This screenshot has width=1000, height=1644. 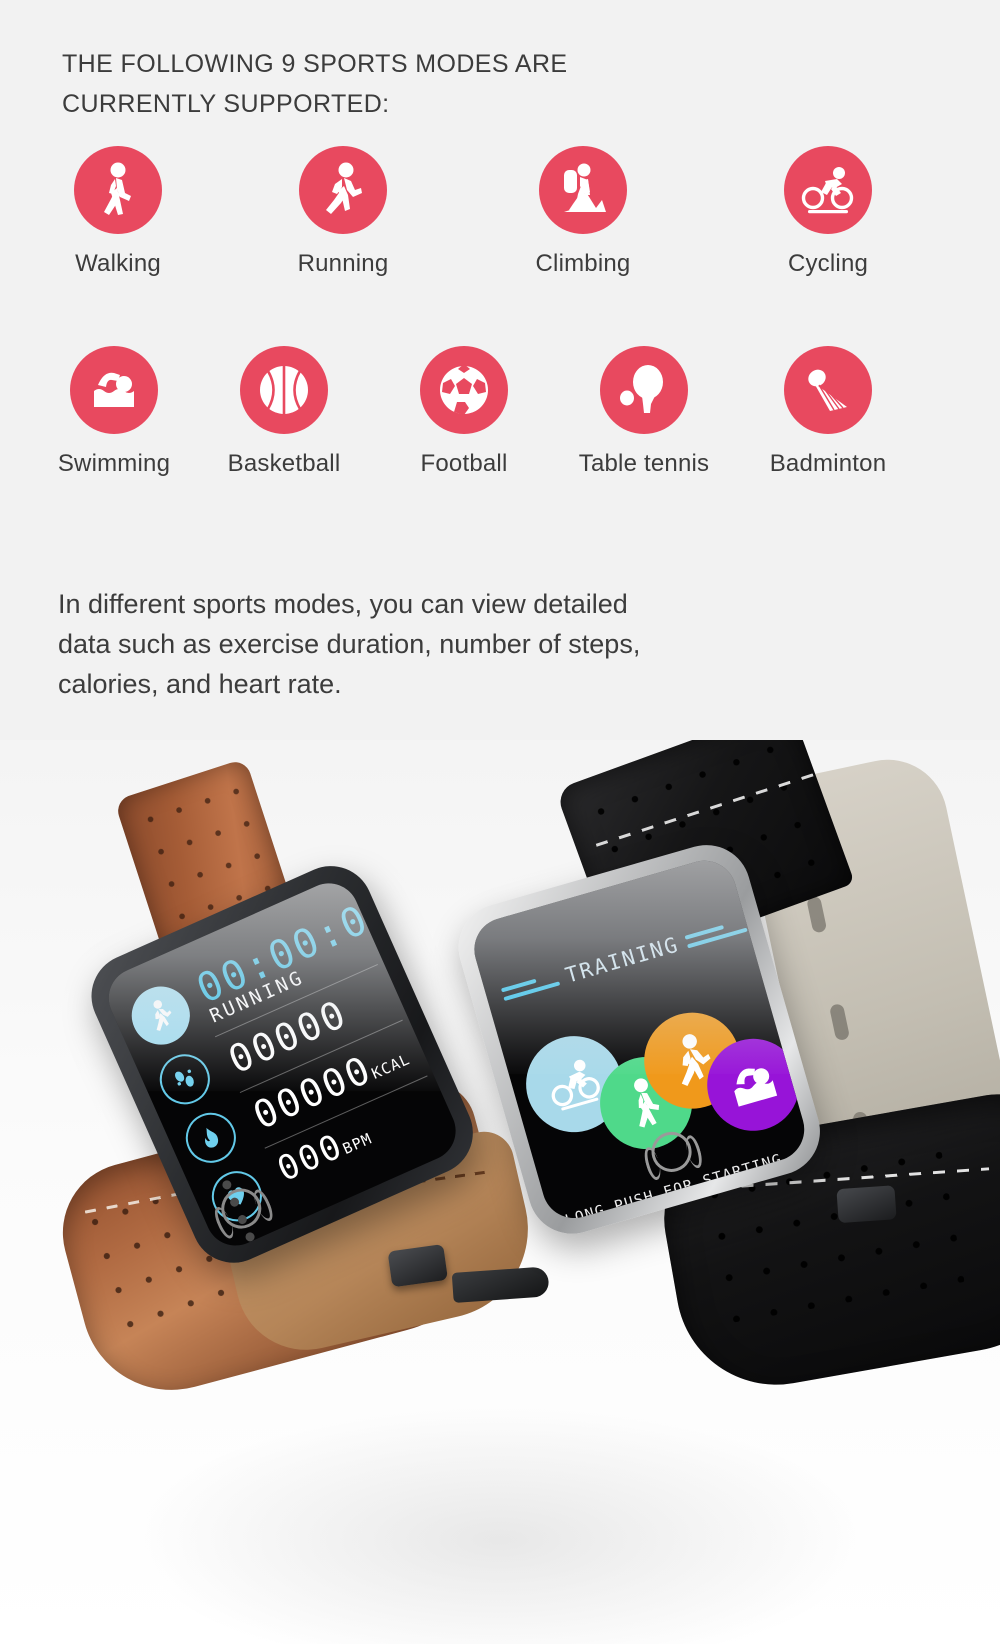 What do you see at coordinates (210, 1137) in the screenshot?
I see `flame-icon` at bounding box center [210, 1137].